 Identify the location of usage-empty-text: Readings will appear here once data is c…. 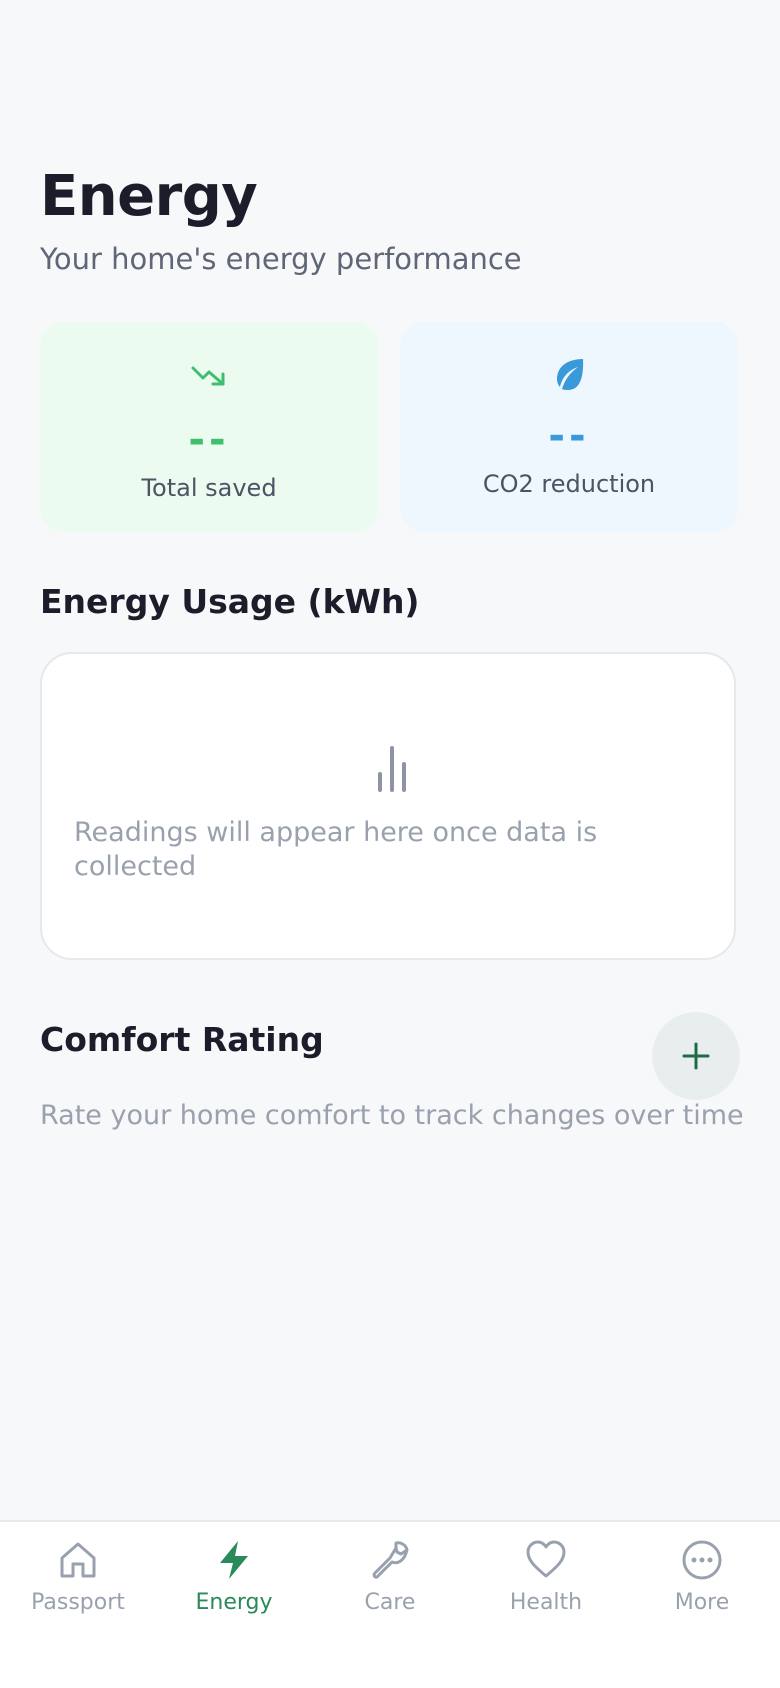
(336, 849).